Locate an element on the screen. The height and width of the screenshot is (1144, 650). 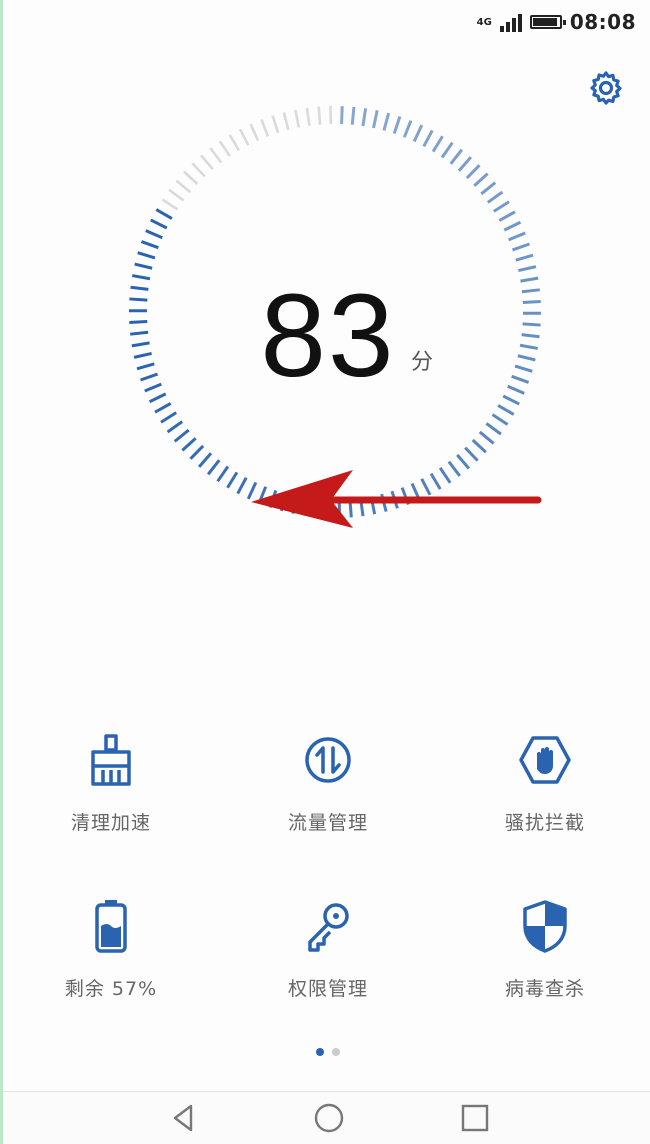
score-unit: 分 is located at coordinates (422, 362).